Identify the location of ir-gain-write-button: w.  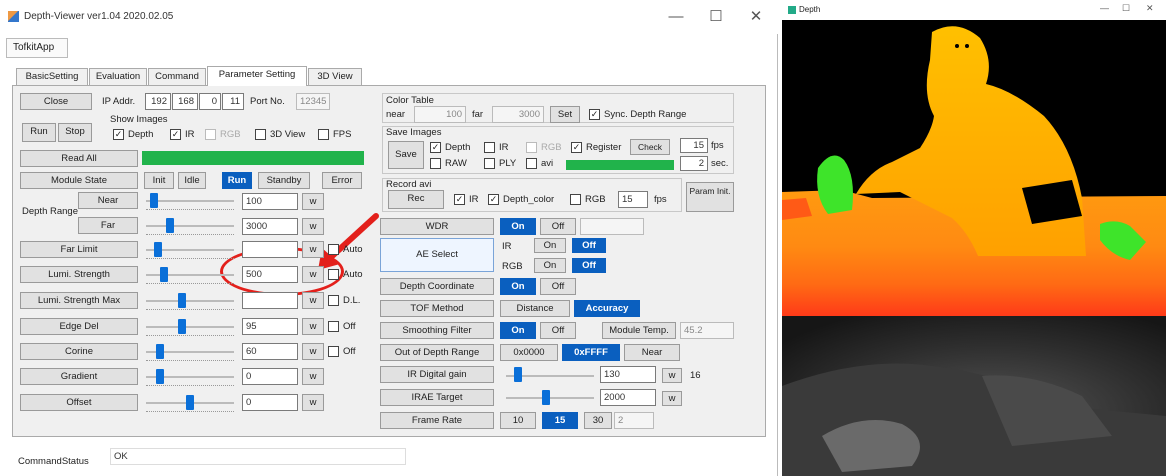
(672, 375).